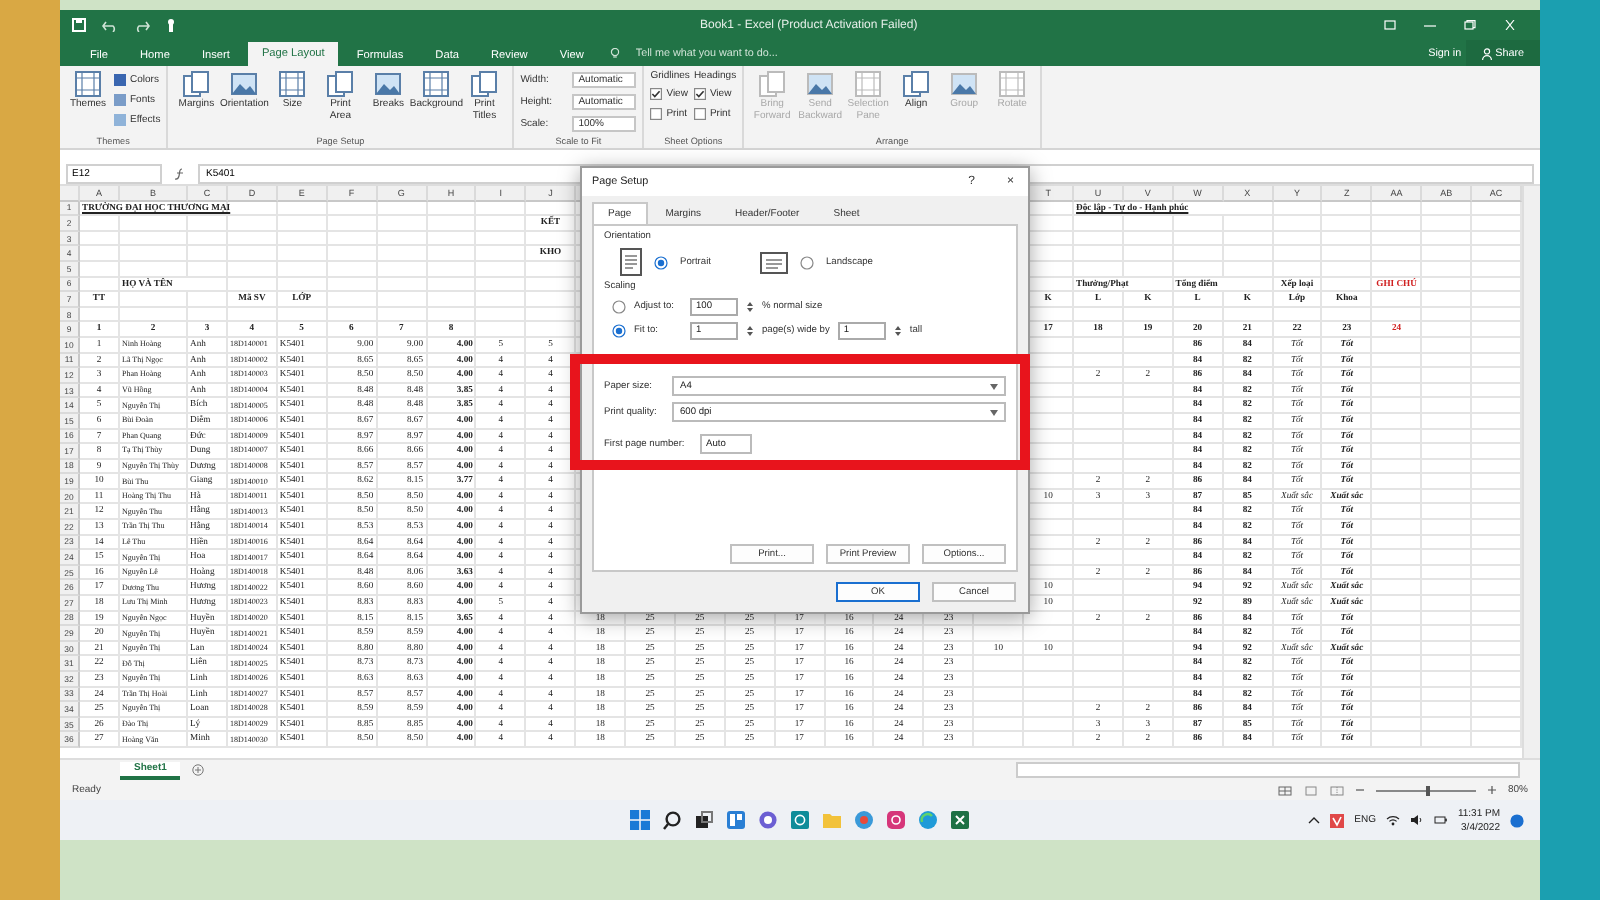 The height and width of the screenshot is (900, 1600). I want to click on app-icon, so click(800, 820).